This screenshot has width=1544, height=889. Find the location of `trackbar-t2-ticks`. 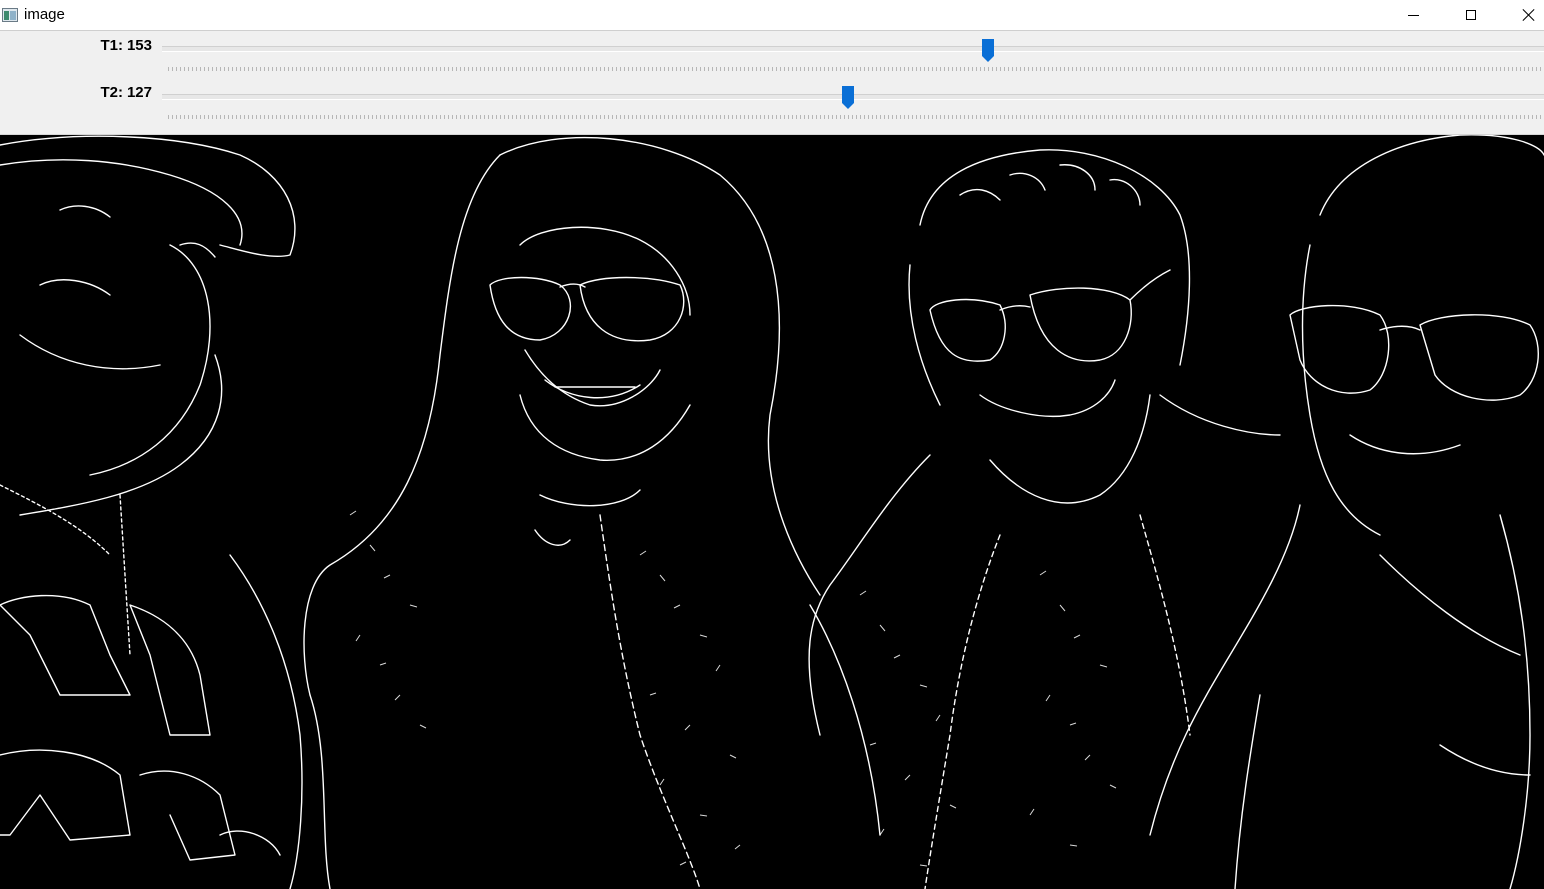

trackbar-t2-ticks is located at coordinates (856, 117).